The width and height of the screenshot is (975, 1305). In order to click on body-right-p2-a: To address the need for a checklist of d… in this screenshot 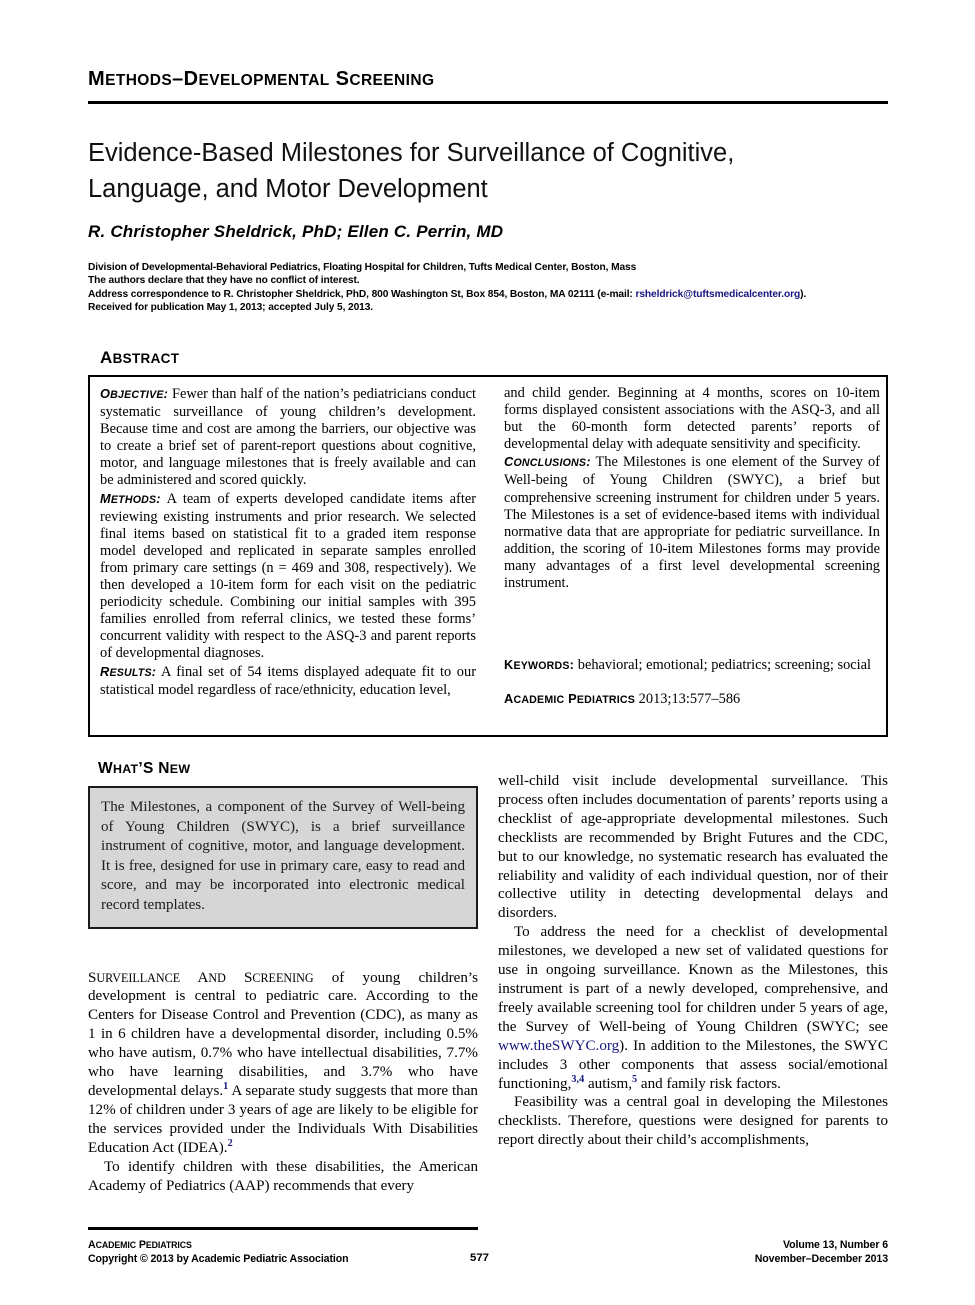, I will do `click(693, 979)`.